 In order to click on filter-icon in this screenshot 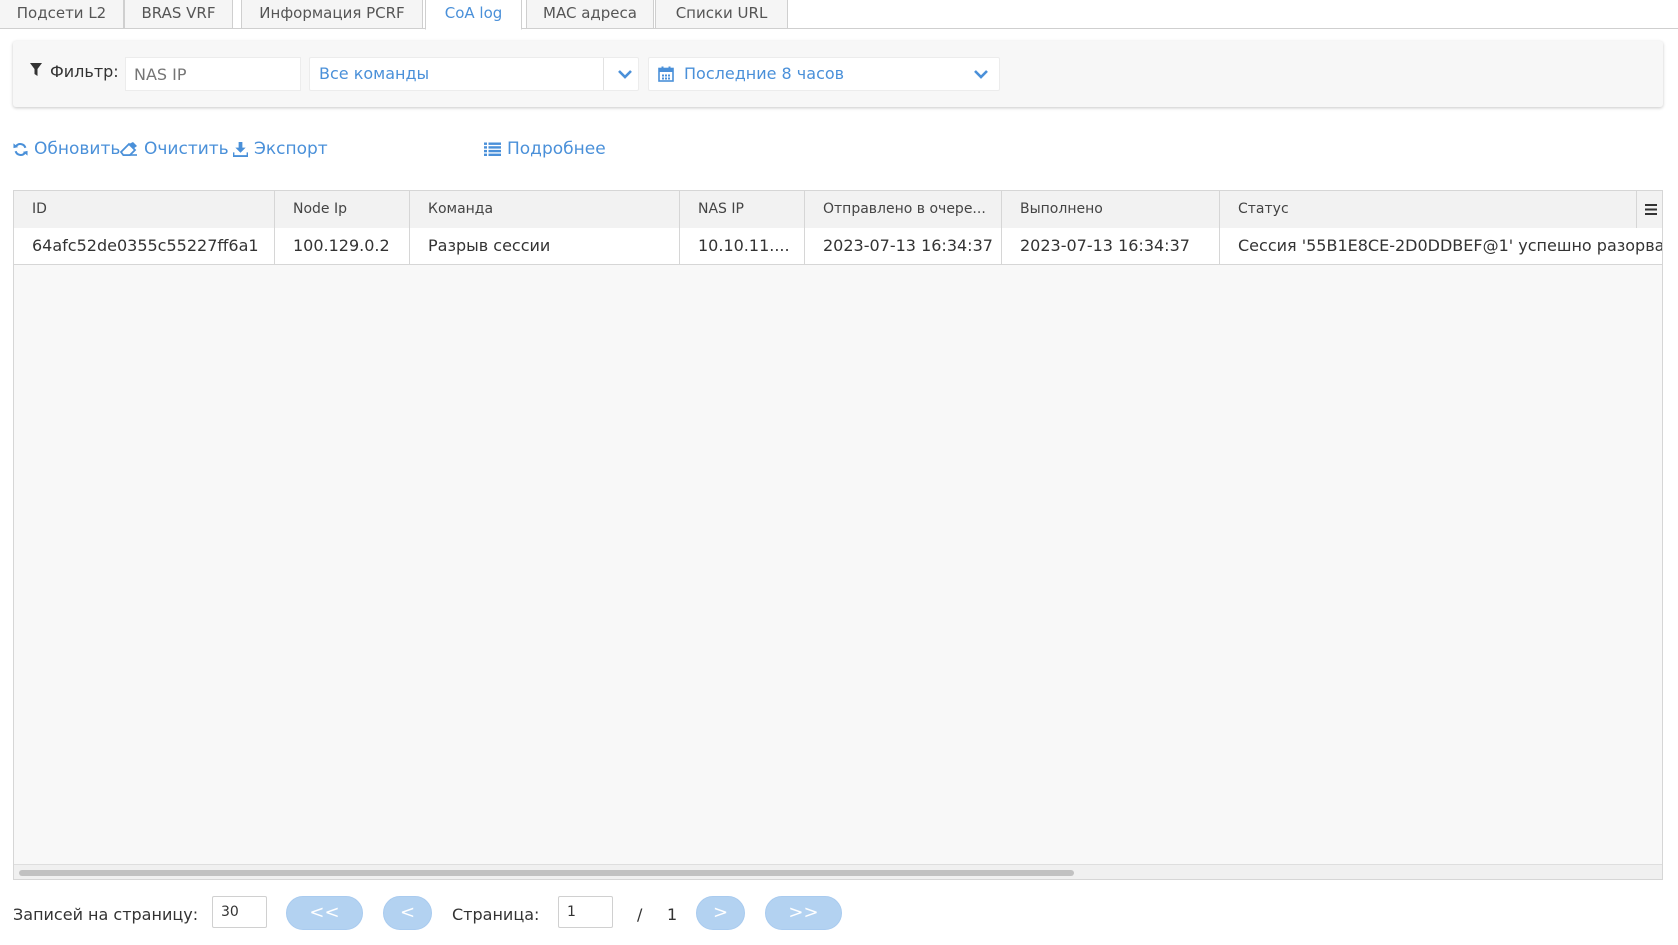, I will do `click(36, 69)`.